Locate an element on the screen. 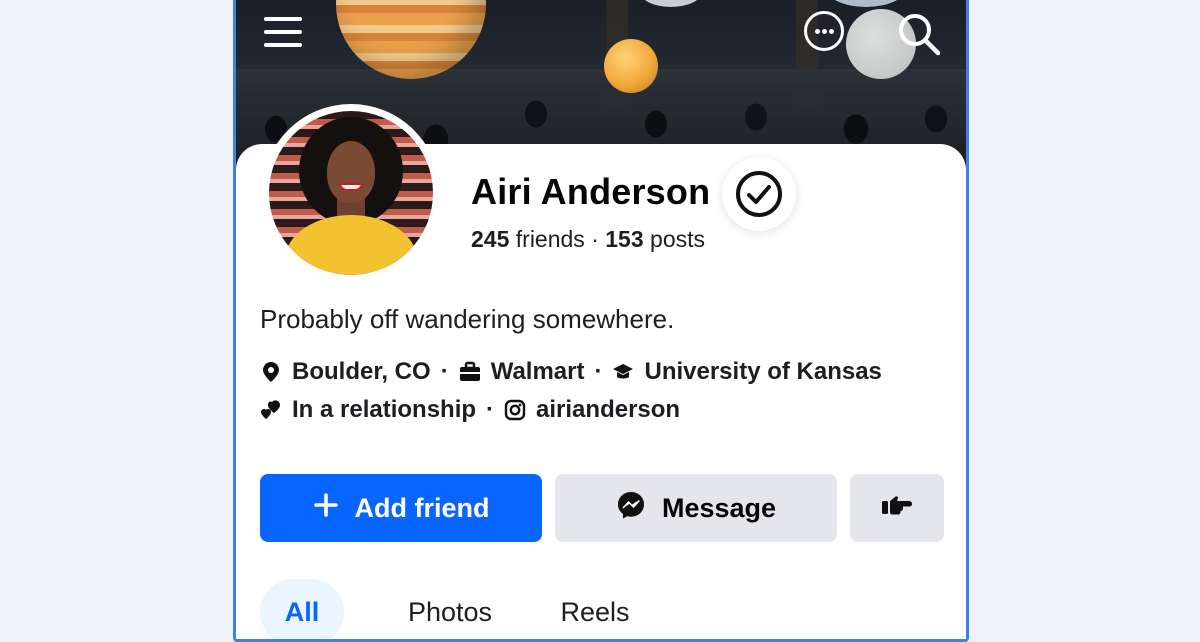 The height and width of the screenshot is (642, 1200). search-icon is located at coordinates (919, 34).